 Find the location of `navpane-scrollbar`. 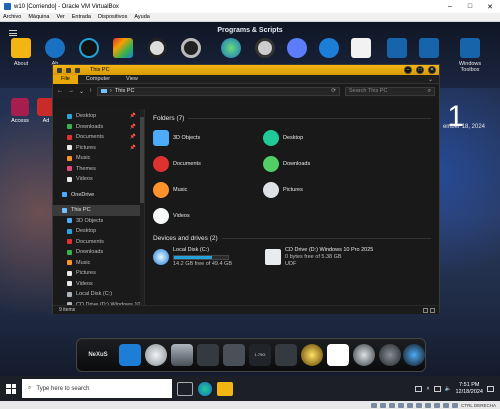

navpane-scrollbar is located at coordinates (142, 207).